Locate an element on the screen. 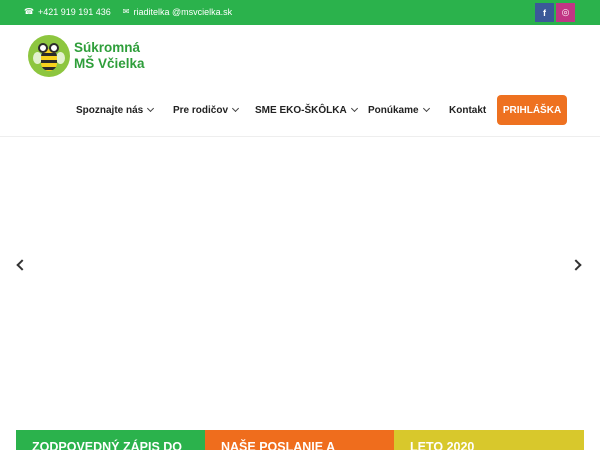  slider-prev-arrow-icon is located at coordinates (21, 265).